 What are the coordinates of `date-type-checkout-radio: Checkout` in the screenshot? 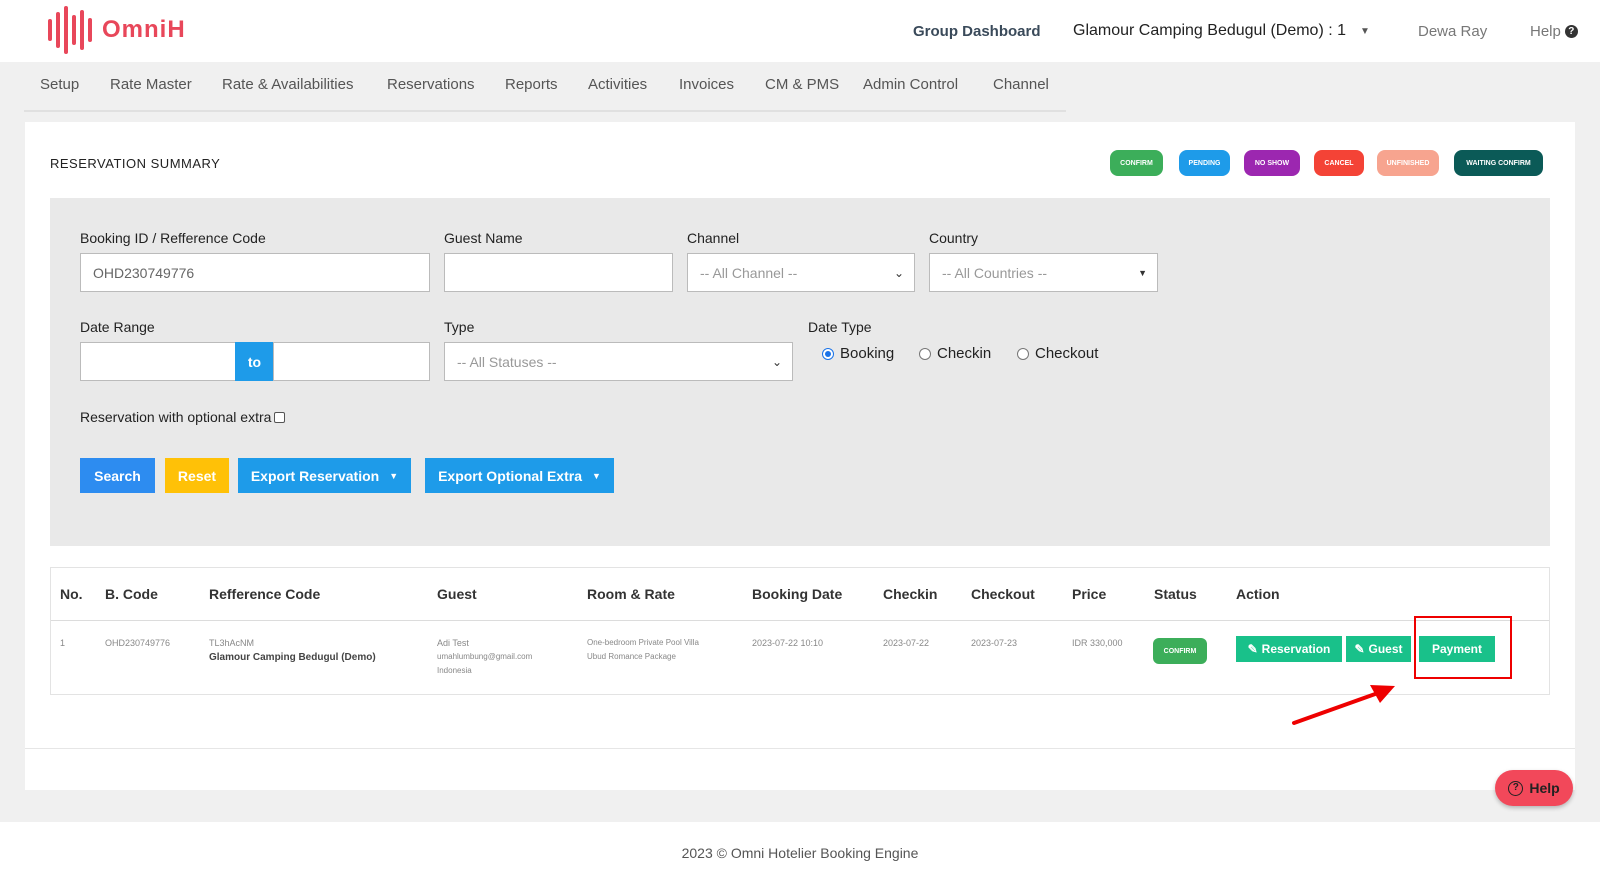 It's located at (1057, 353).